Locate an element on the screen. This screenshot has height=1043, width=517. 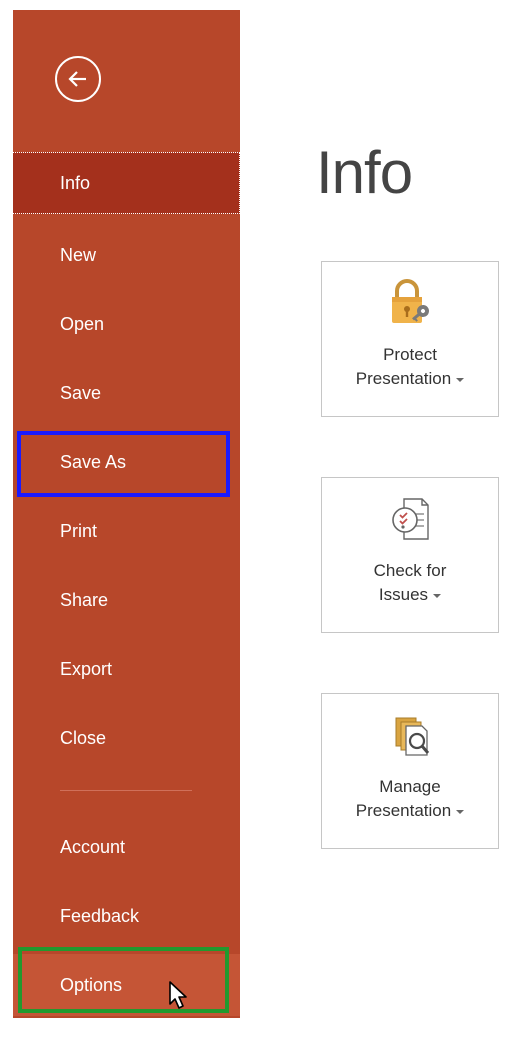
nav-share: Share is located at coordinates (126, 600).